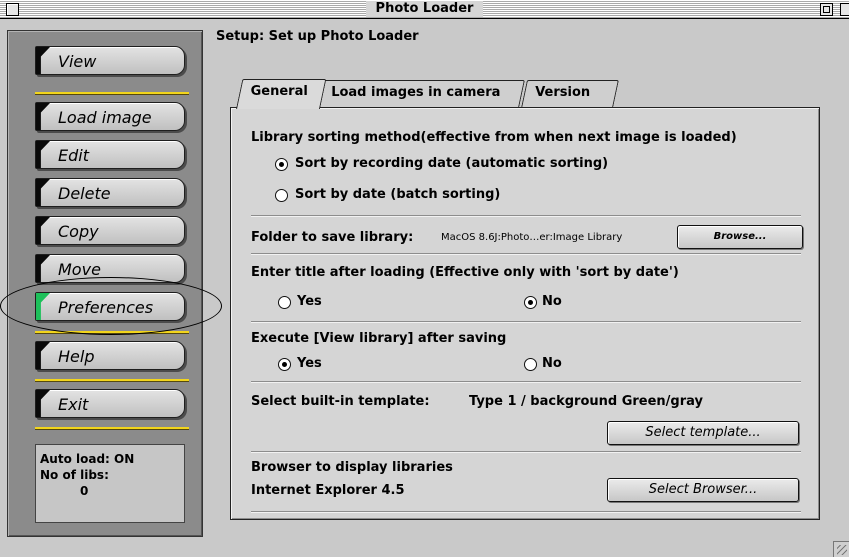  What do you see at coordinates (379, 338) in the screenshot?
I see `execute-view-heading: Execute [View library] after saving` at bounding box center [379, 338].